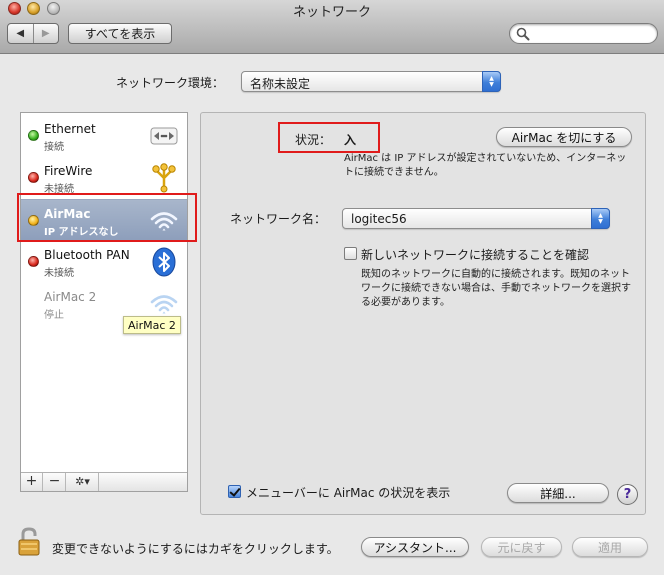 This screenshot has width=664, height=575. What do you see at coordinates (627, 494) in the screenshot?
I see `help-button: ?` at bounding box center [627, 494].